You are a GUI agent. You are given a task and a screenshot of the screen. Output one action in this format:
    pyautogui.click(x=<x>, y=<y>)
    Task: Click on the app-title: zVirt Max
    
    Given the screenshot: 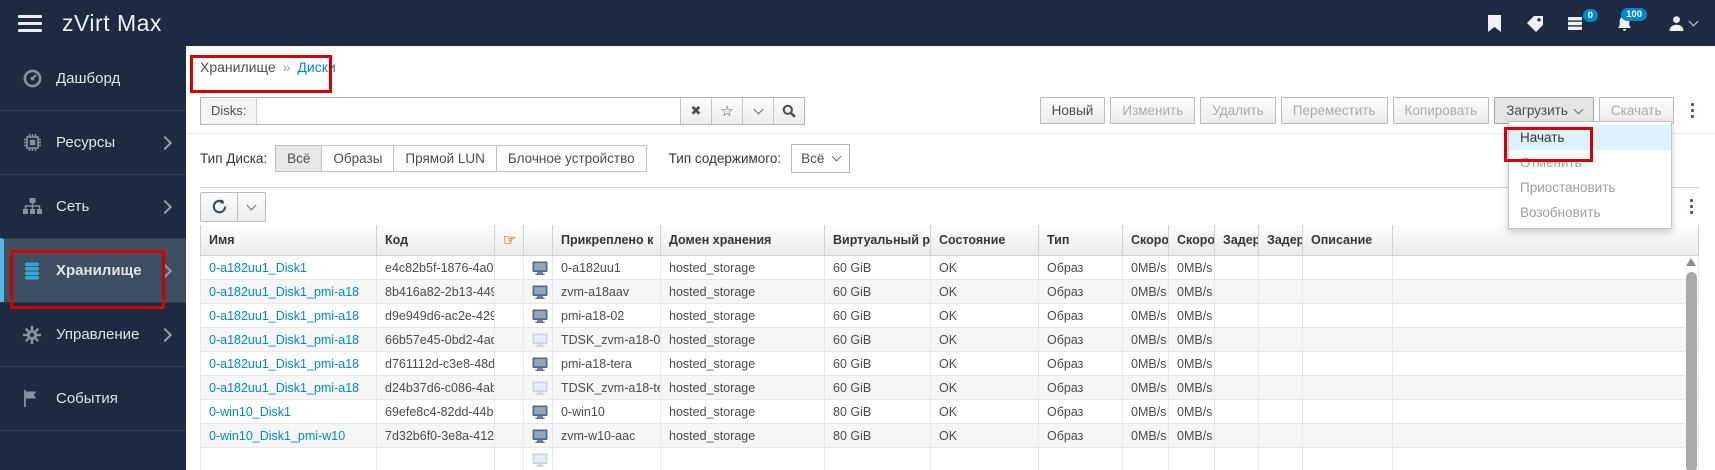 What is the action you would take?
    pyautogui.click(x=112, y=22)
    